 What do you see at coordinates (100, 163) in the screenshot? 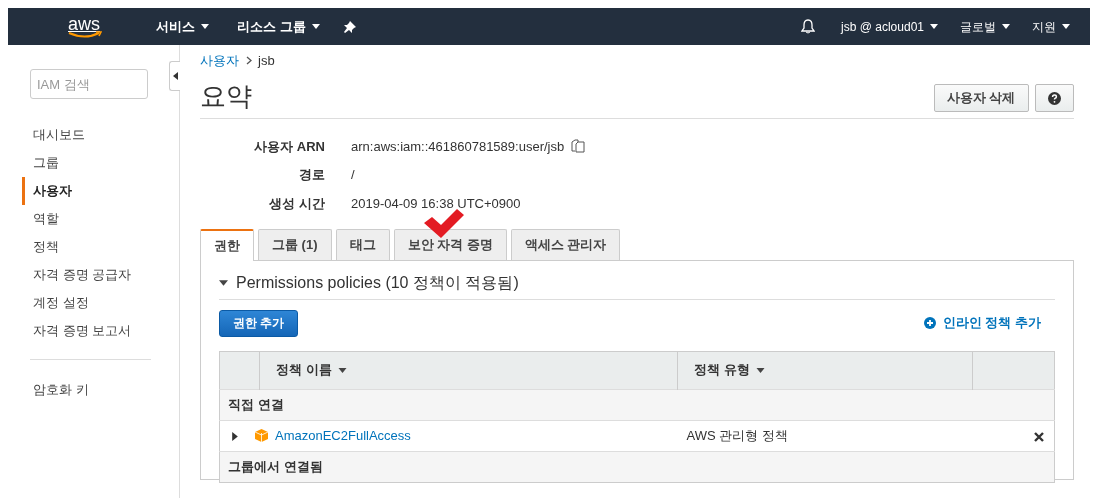
I see `sidebar-item: 그룹` at bounding box center [100, 163].